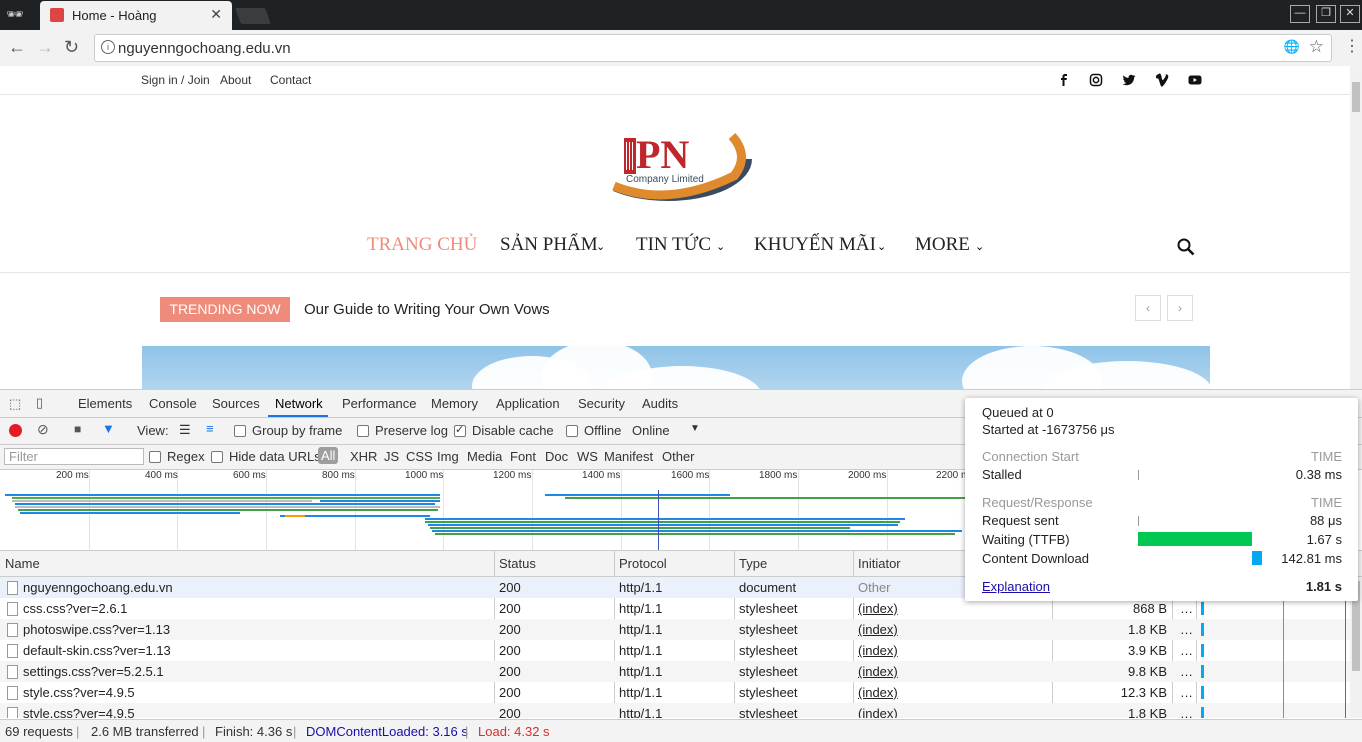  What do you see at coordinates (668, 159) in the screenshot?
I see `company-logo: PN Company Limited` at bounding box center [668, 159].